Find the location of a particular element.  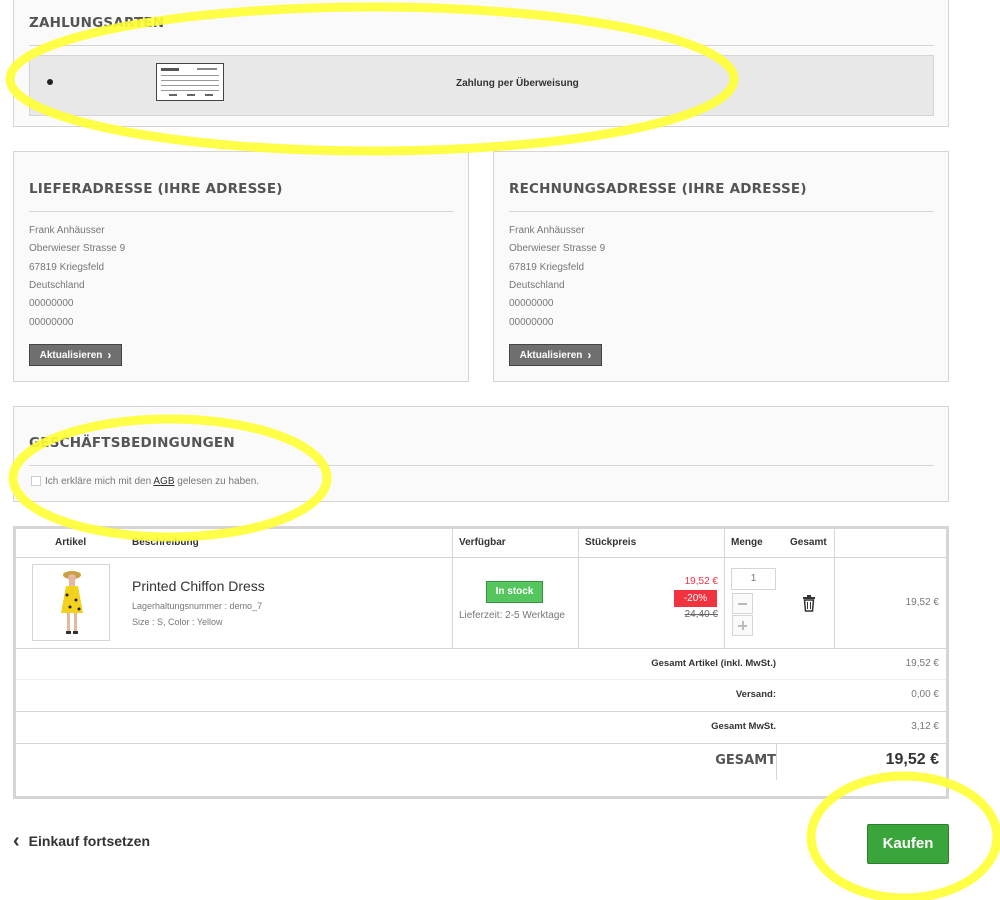

delivery-mobile: 00000000 is located at coordinates (51, 322).